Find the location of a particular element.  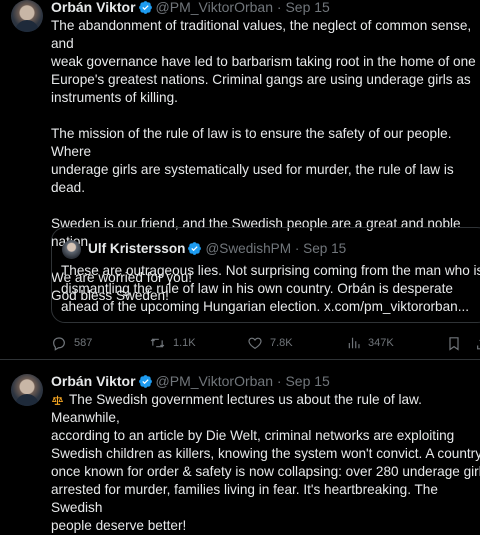

quote-date: Sep 15 is located at coordinates (325, 248).